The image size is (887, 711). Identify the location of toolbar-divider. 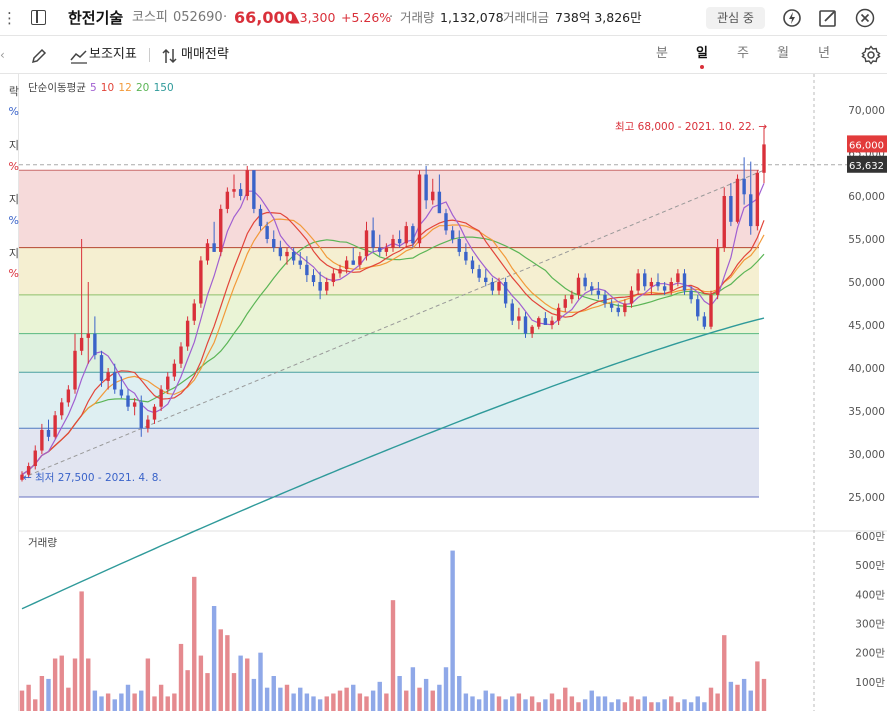
(149, 55).